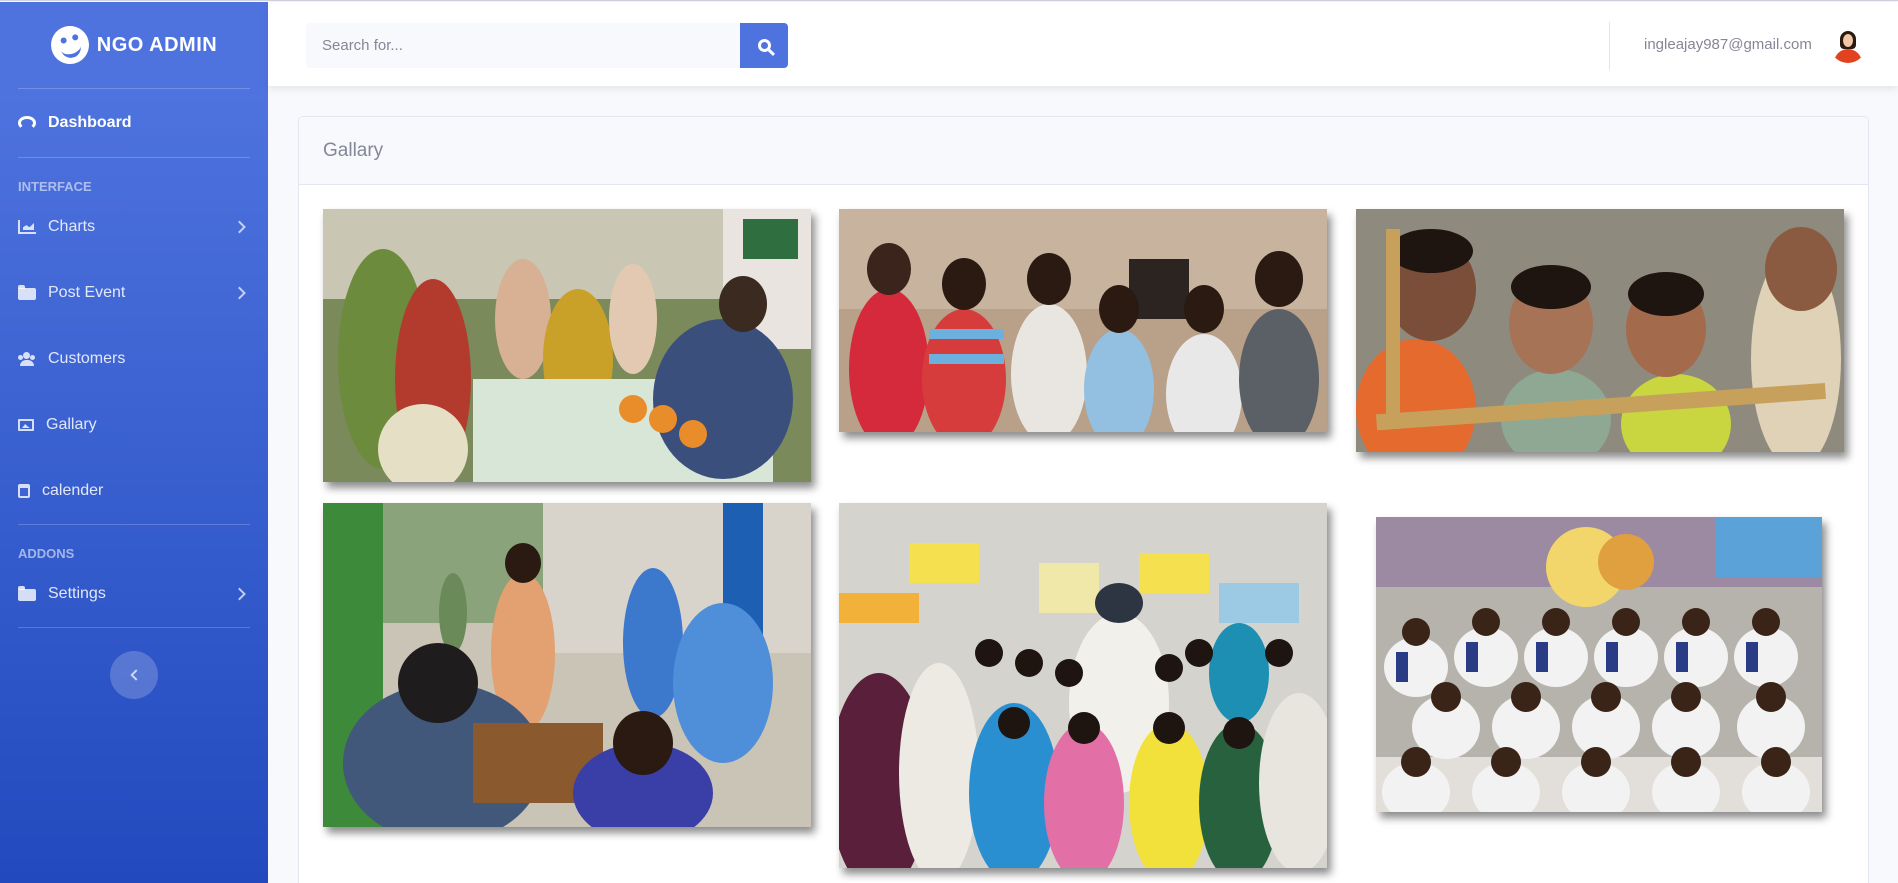 The height and width of the screenshot is (883, 1898). Describe the element at coordinates (1083, 685) in the screenshot. I see `gallery-photo-group-children` at that location.